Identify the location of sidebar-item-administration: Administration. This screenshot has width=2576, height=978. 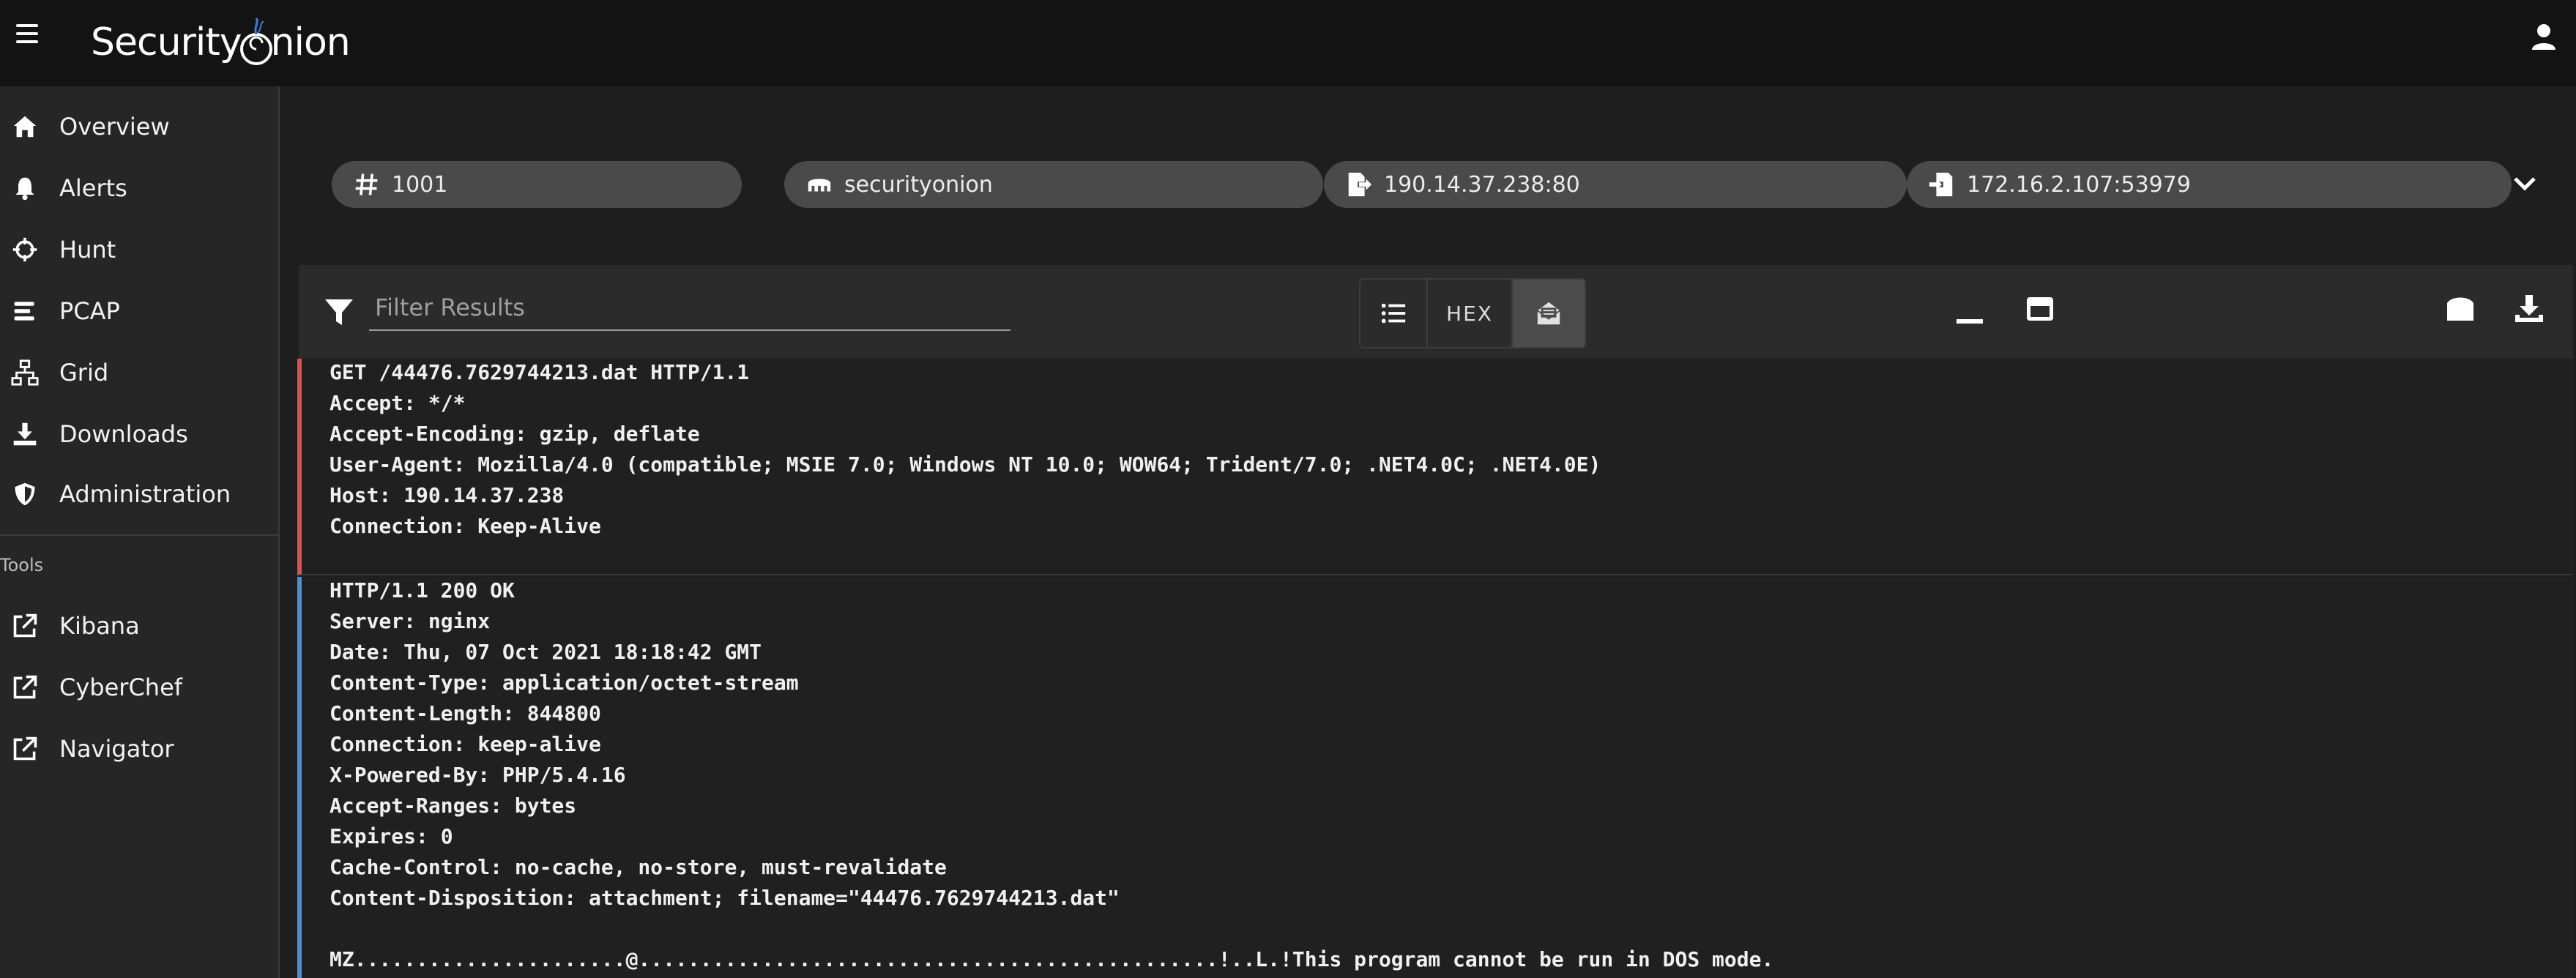
(139, 494).